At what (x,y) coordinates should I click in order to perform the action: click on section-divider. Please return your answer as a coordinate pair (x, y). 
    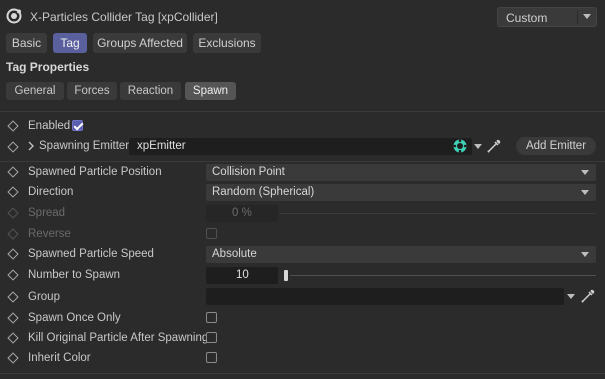
    Looking at the image, I should click on (302, 111).